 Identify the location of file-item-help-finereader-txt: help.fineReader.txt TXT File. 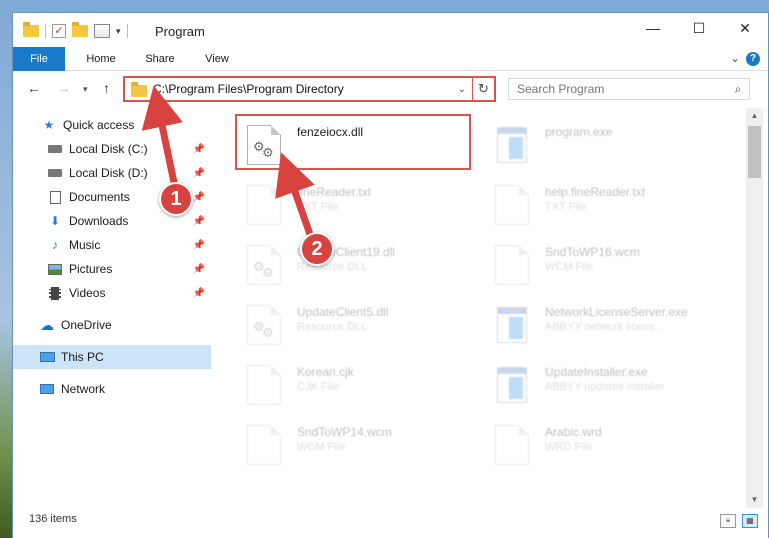
(601, 204).